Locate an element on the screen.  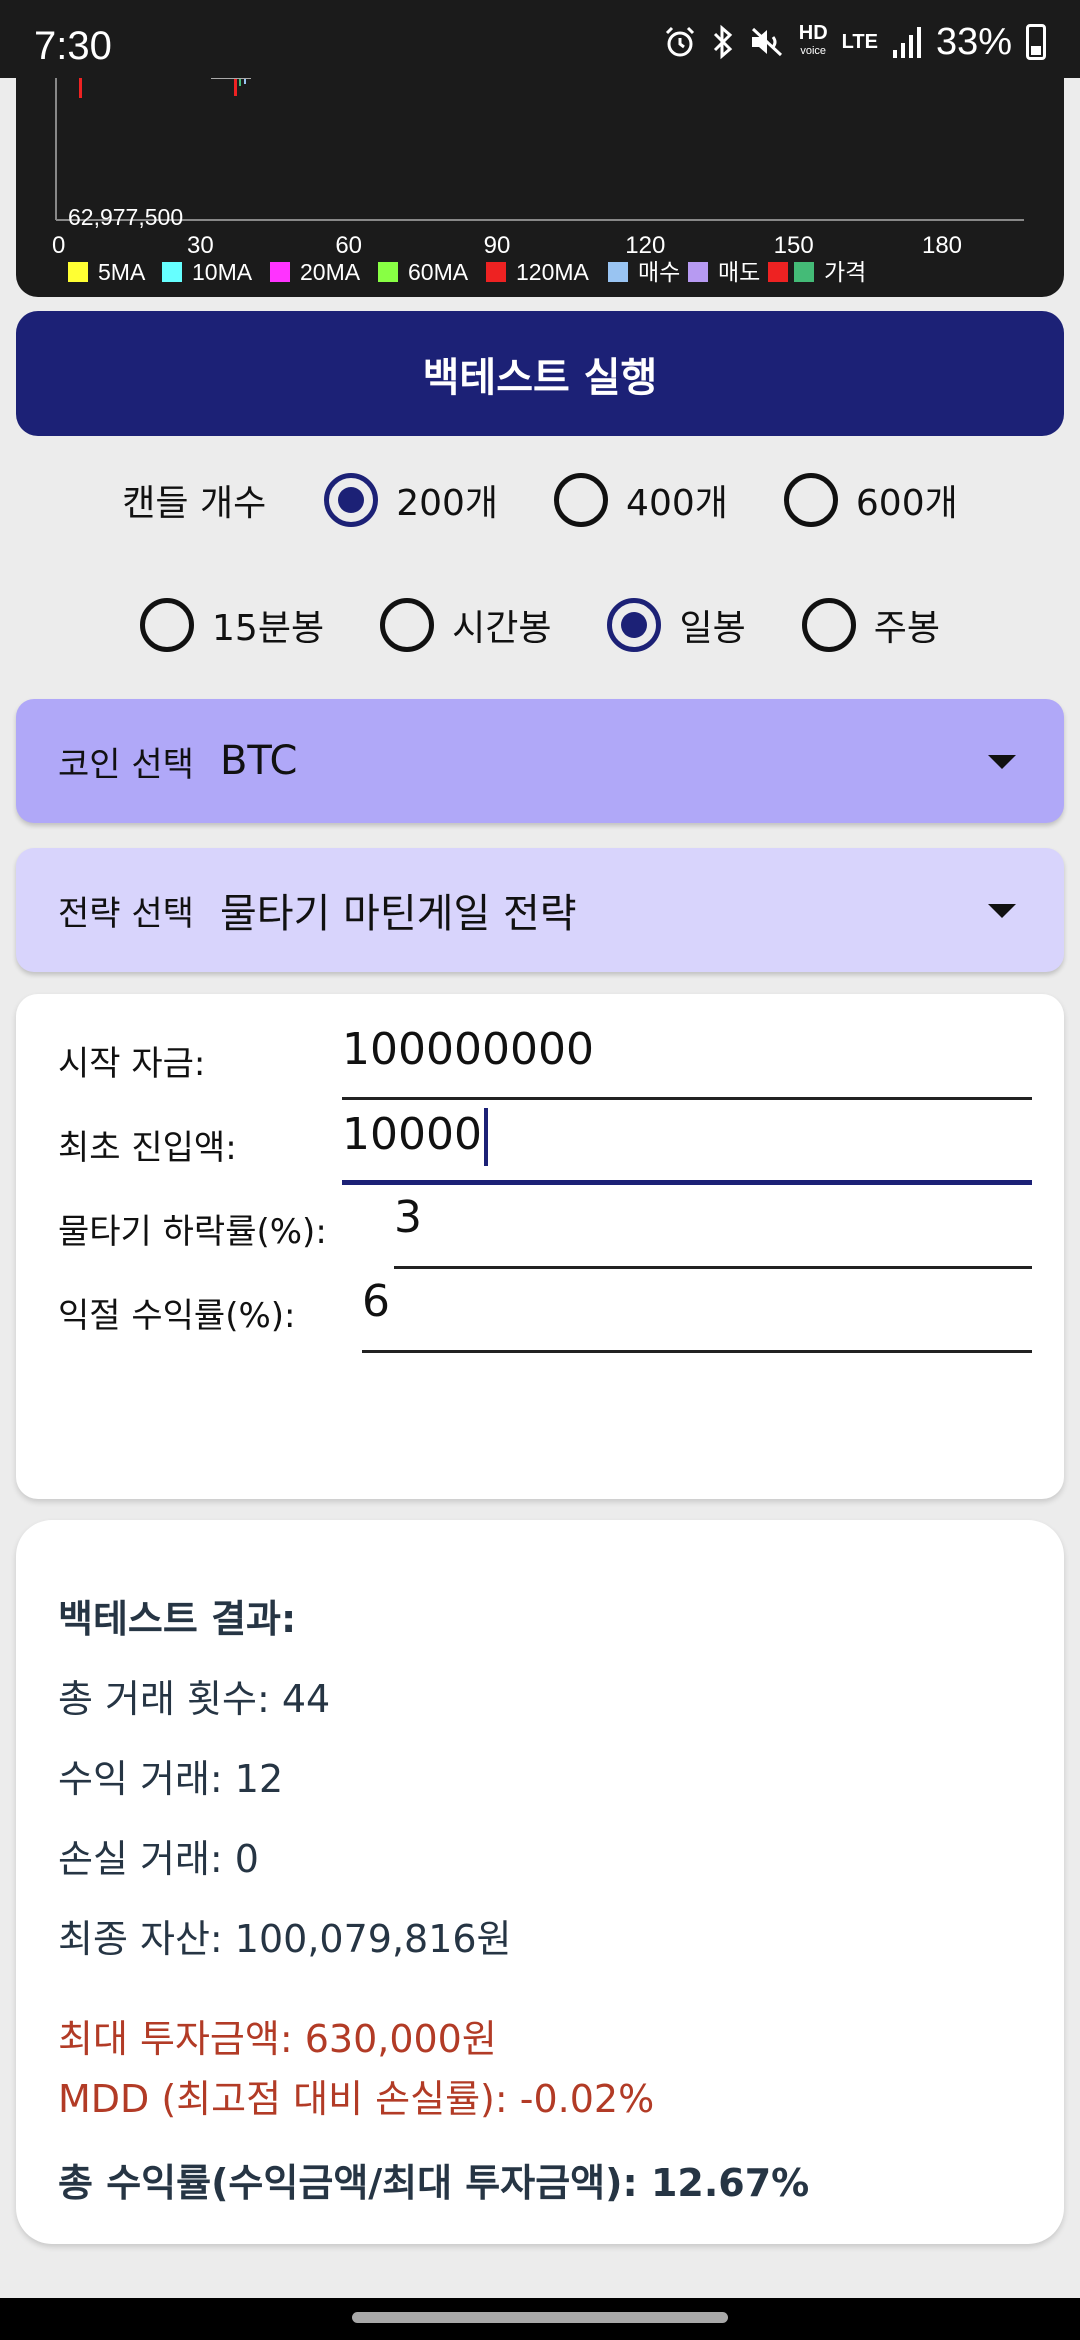
bluetooth-icon is located at coordinates (722, 42).